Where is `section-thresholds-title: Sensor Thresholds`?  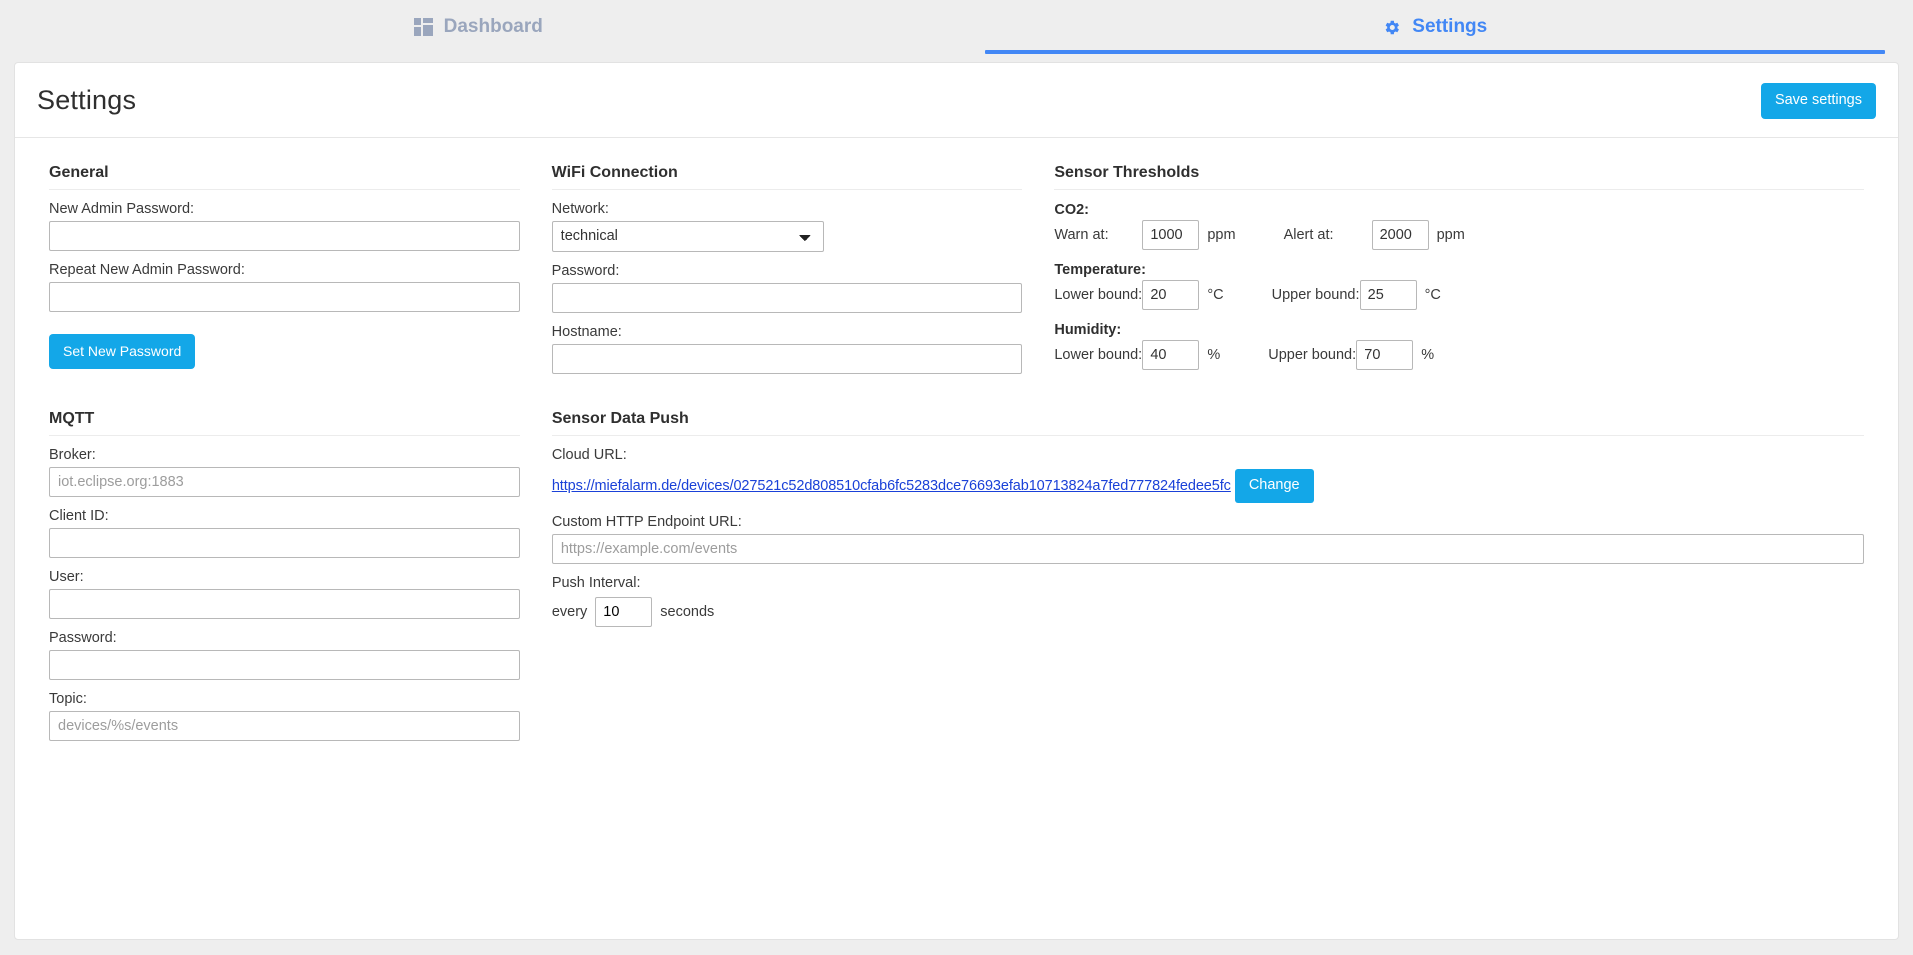 section-thresholds-title: Sensor Thresholds is located at coordinates (1459, 177).